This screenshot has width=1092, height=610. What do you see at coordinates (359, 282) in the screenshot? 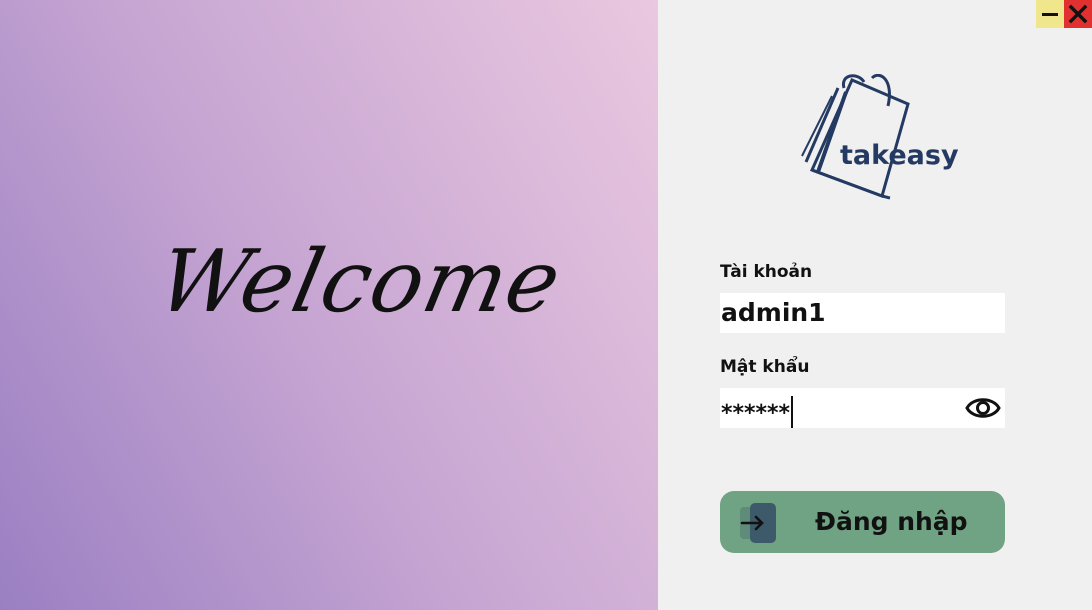
I see `welcome-text: Welcome` at bounding box center [359, 282].